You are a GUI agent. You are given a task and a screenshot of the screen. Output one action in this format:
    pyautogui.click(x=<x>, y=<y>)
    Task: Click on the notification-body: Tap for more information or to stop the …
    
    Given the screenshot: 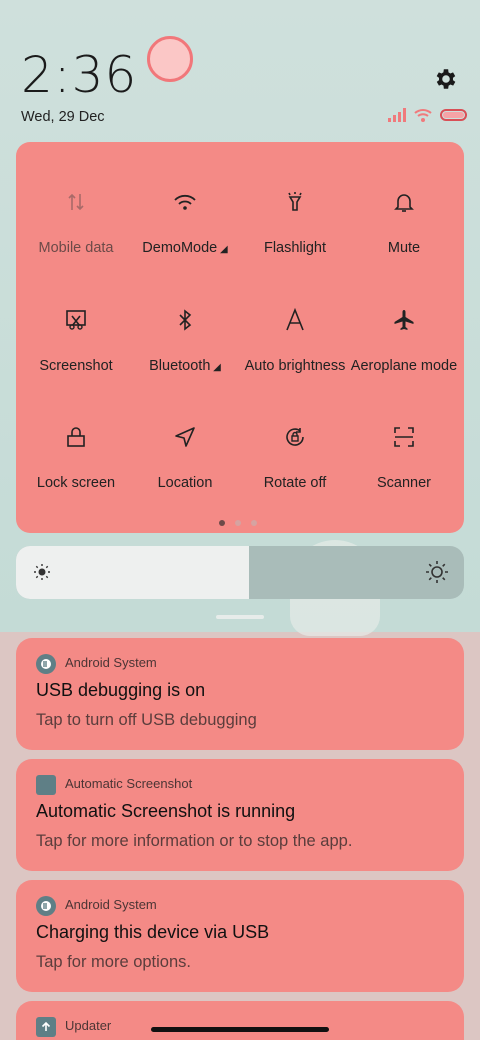 What is the action you would take?
    pyautogui.click(x=194, y=841)
    